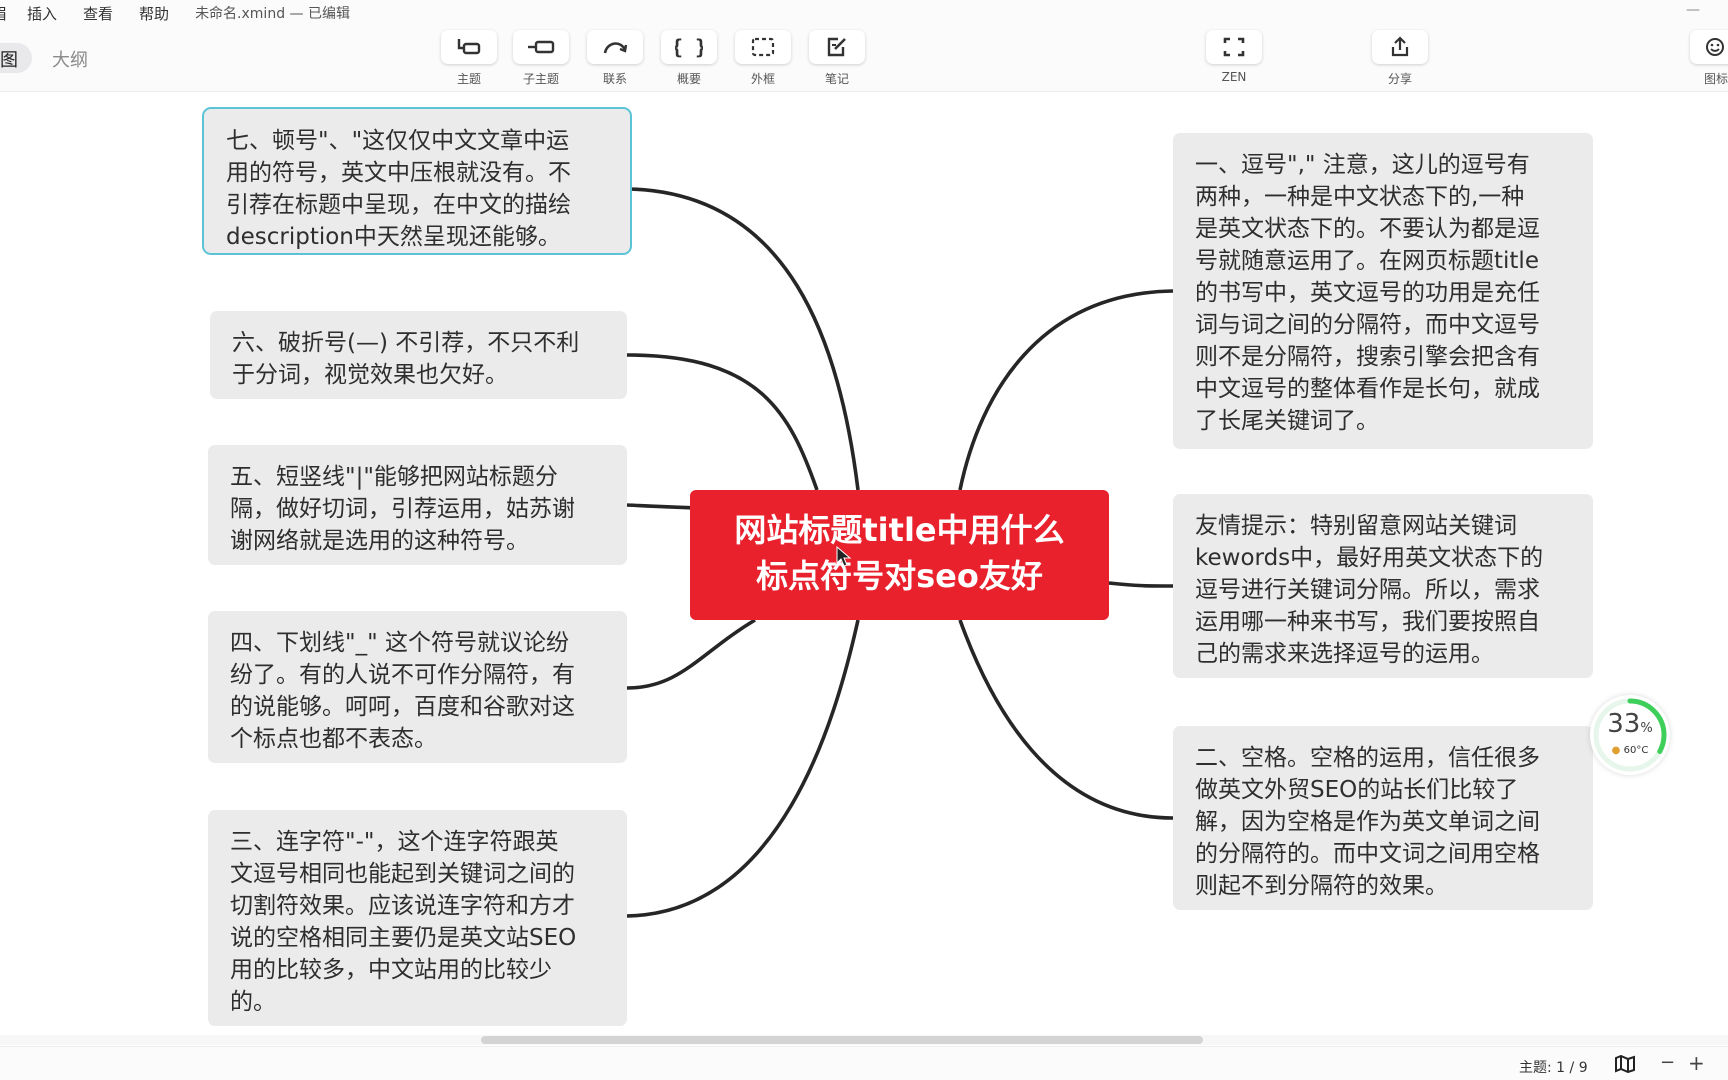  Describe the element at coordinates (469, 58) in the screenshot. I see `topic-button: 主题` at that location.